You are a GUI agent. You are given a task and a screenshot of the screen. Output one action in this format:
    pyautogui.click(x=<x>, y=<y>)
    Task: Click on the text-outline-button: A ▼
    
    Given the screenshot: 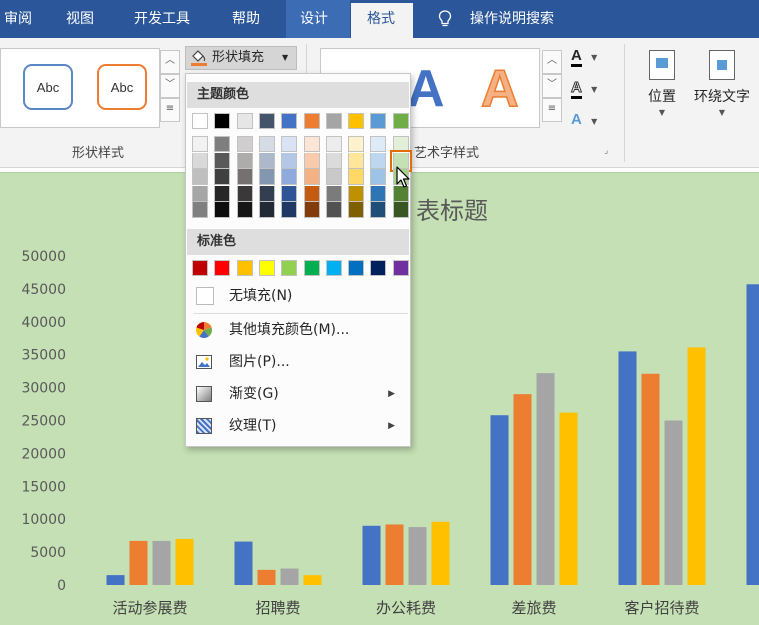 What is the action you would take?
    pyautogui.click(x=584, y=88)
    